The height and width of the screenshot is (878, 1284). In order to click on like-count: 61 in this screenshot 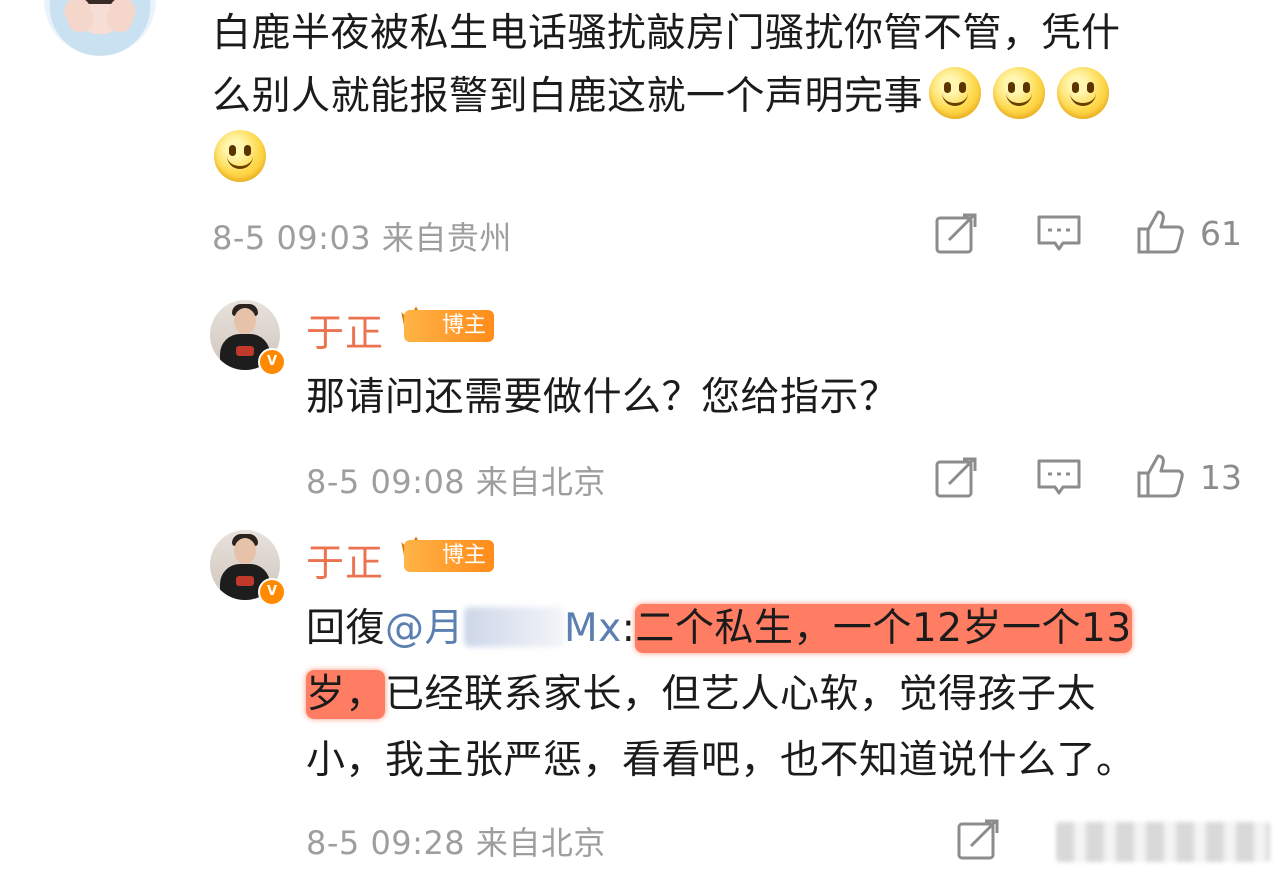, I will do `click(1221, 233)`.